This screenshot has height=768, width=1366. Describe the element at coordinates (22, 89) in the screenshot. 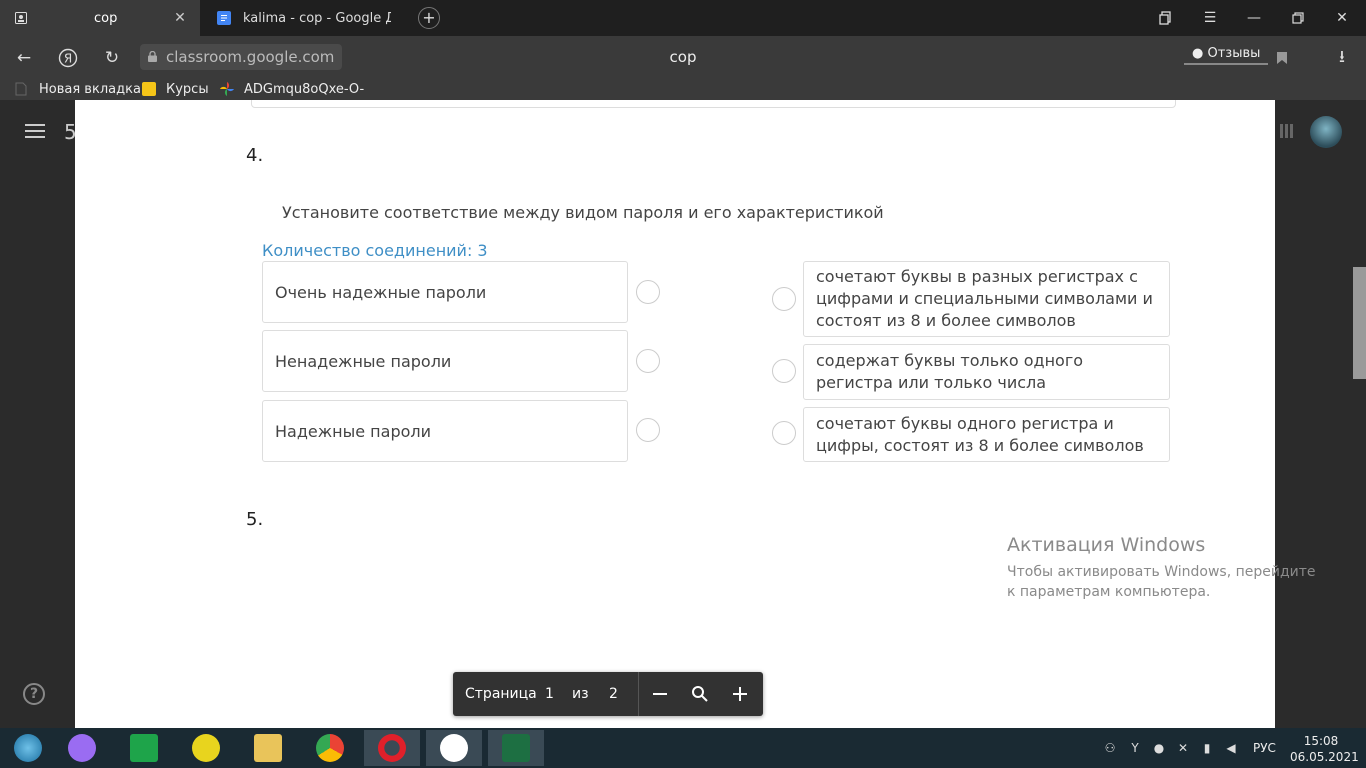

I see `page-icon` at that location.